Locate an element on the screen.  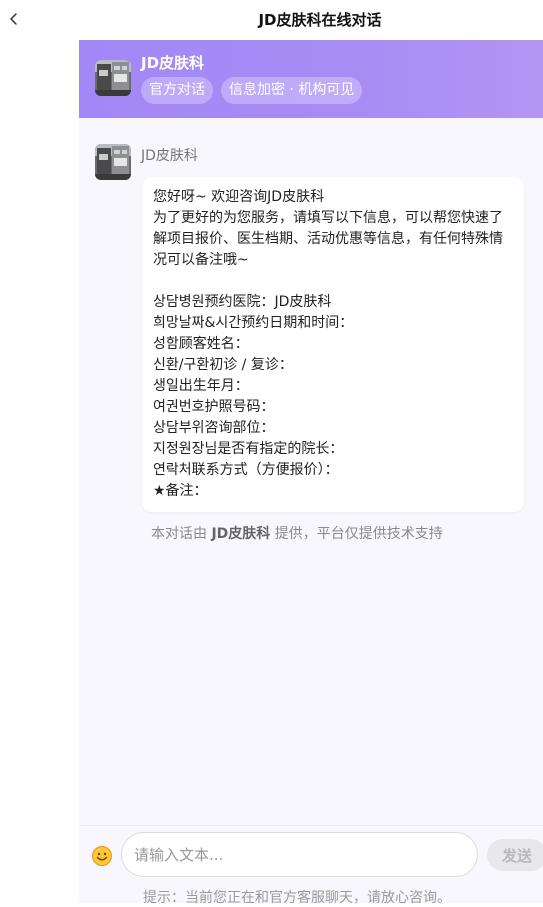
clinic-avatar is located at coordinates (113, 78).